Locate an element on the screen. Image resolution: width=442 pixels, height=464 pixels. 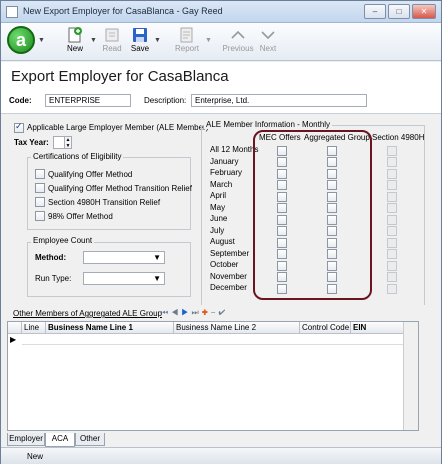
description-field: Enterprise, Ltd. is located at coordinates (279, 100).